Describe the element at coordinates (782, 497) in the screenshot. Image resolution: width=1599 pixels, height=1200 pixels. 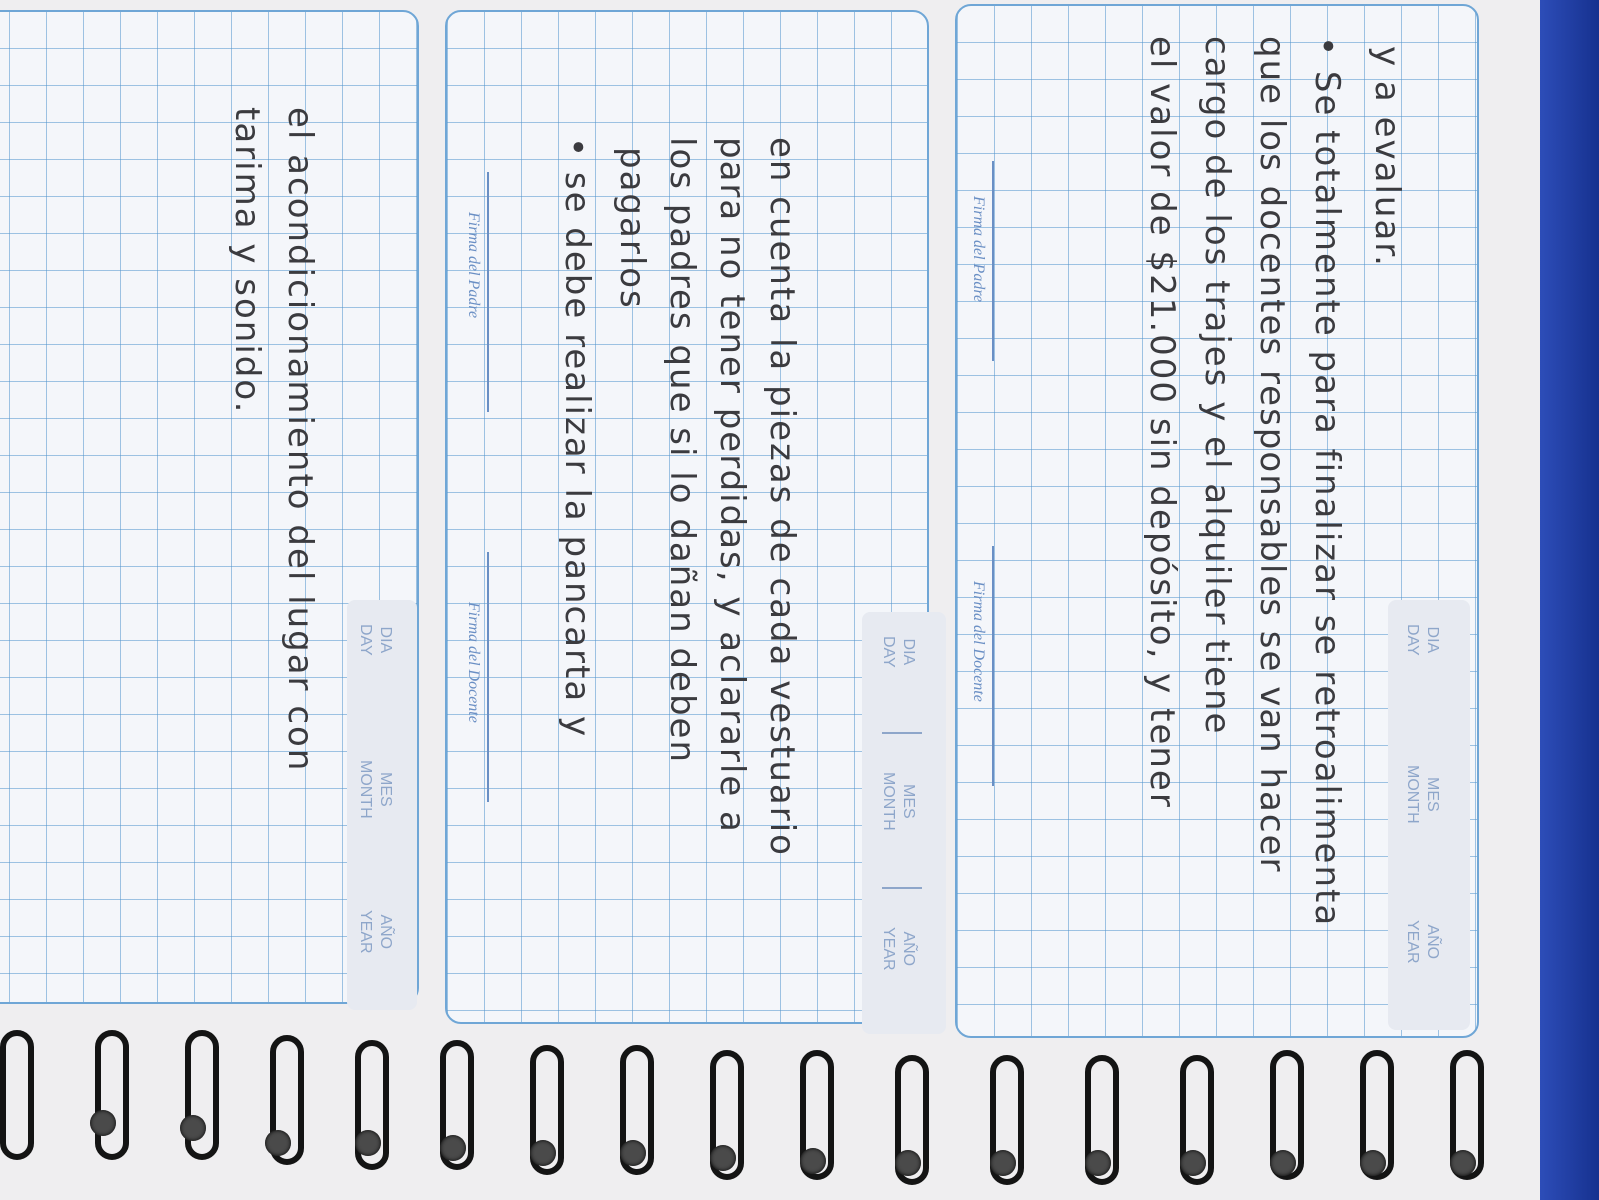
I see `handwritten-line: en cuenta la piezas de cada vestuario` at that location.